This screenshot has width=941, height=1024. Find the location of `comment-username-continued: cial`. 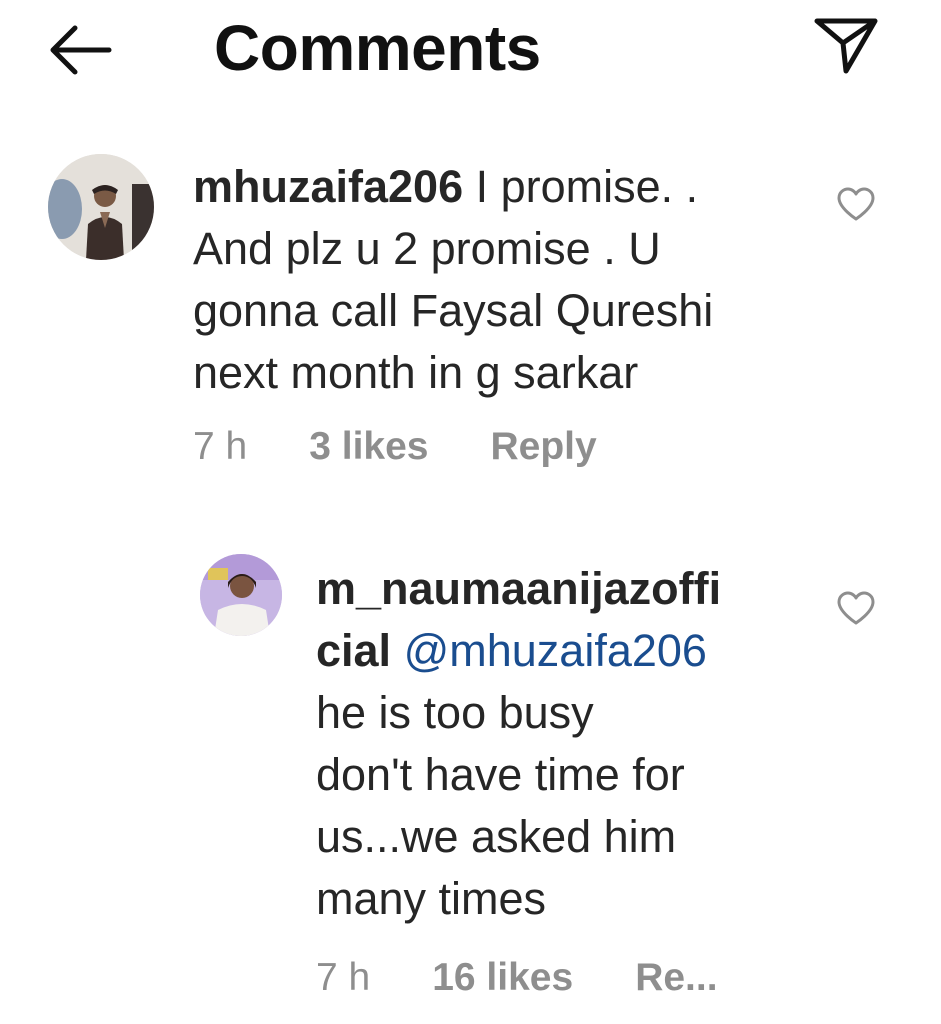

comment-username-continued: cial is located at coordinates (353, 650).